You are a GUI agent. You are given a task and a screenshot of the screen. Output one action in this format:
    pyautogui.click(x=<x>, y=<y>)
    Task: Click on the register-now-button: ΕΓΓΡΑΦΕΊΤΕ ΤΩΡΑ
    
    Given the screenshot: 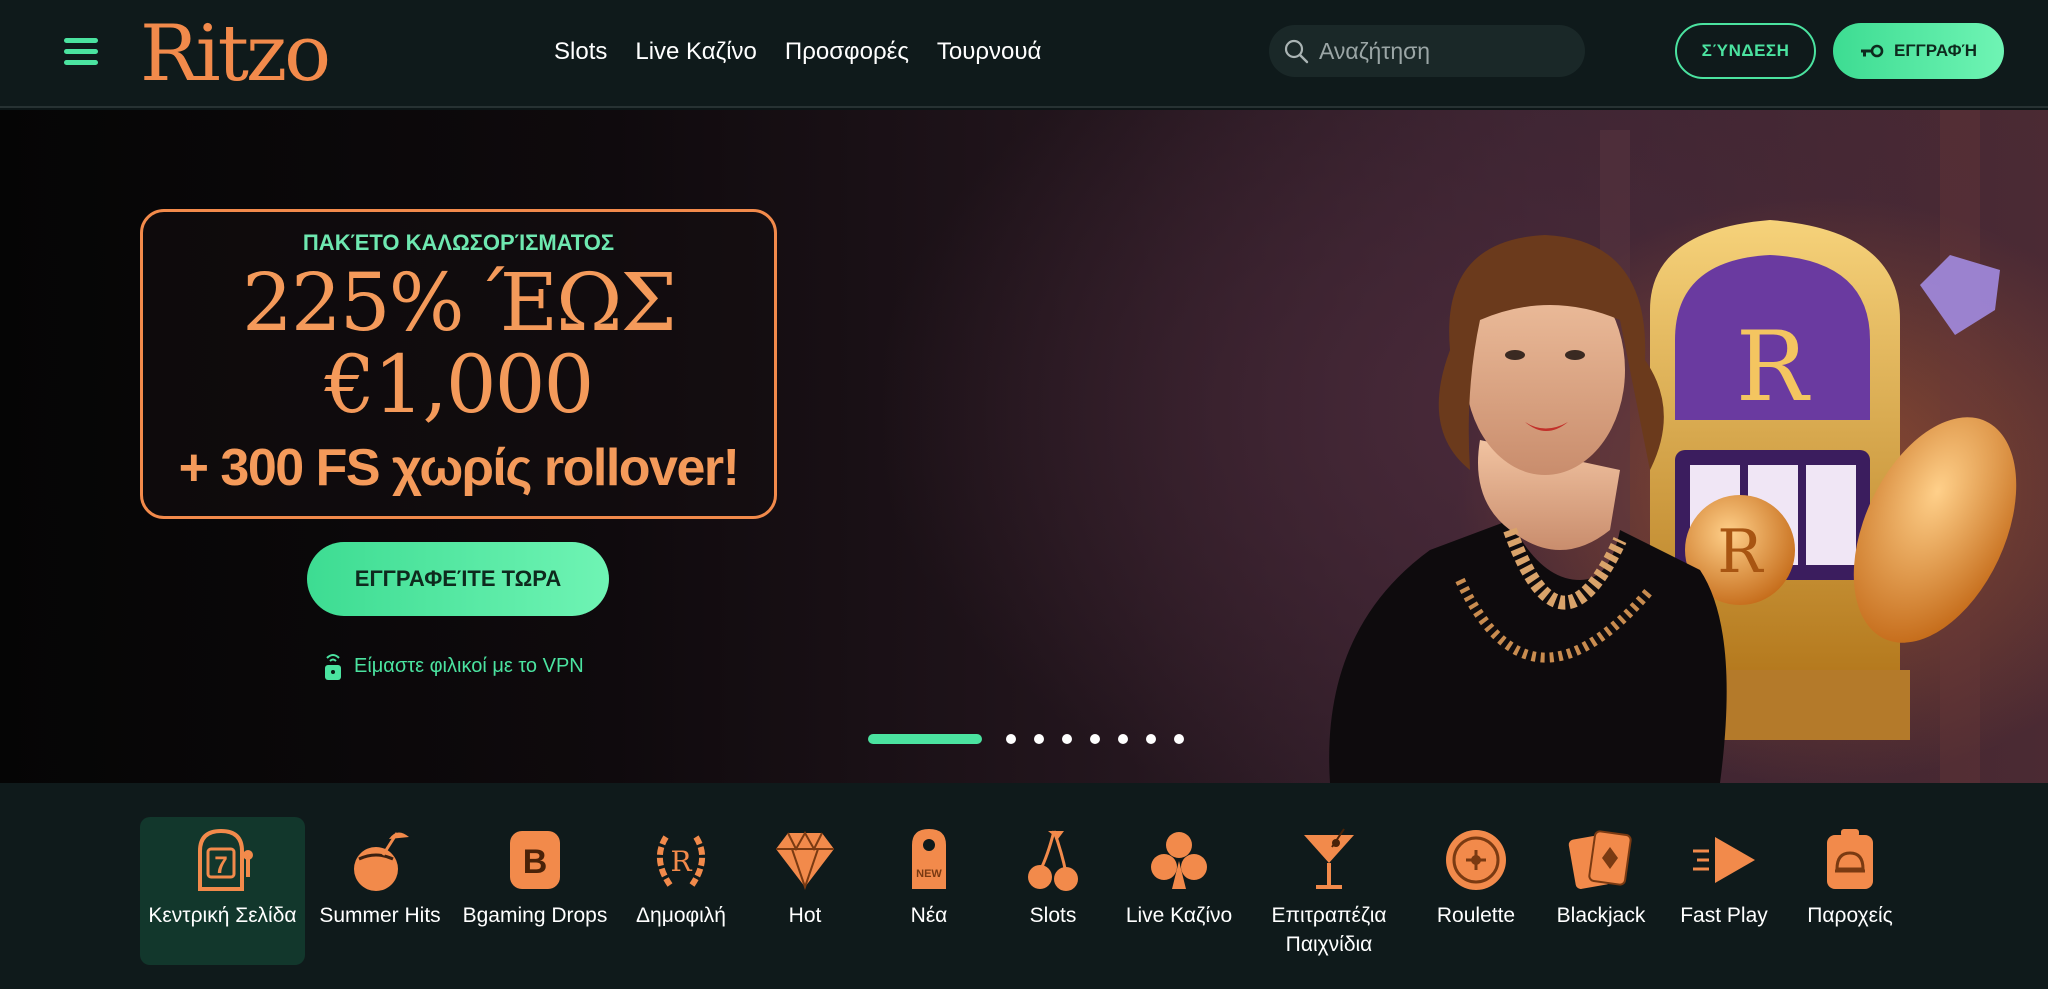 What is the action you would take?
    pyautogui.click(x=458, y=579)
    